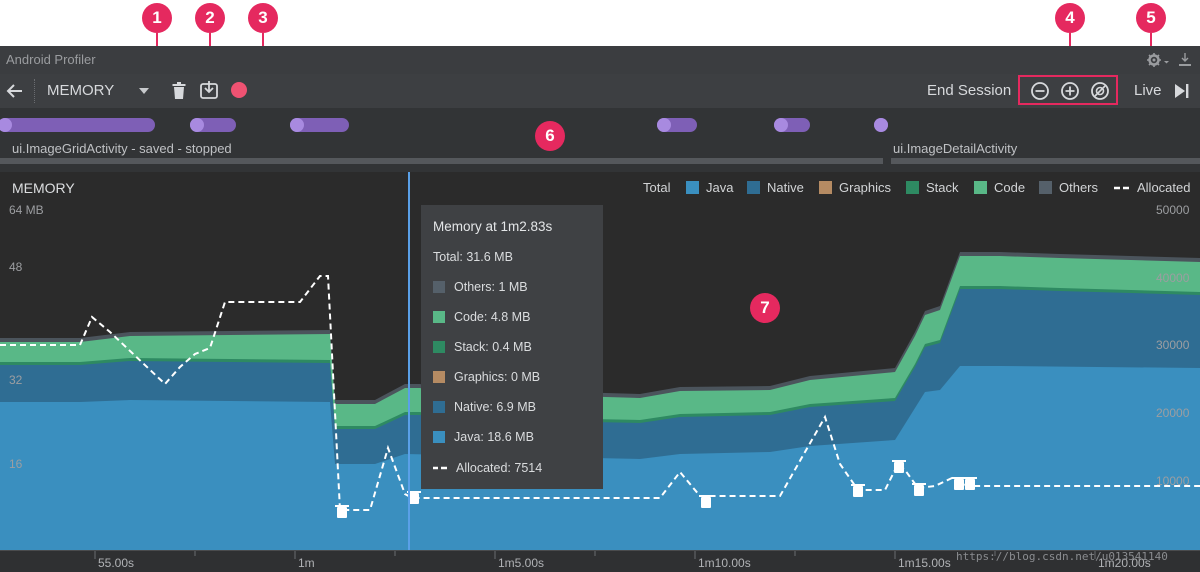 The height and width of the screenshot is (572, 1200). What do you see at coordinates (493, 347) in the screenshot?
I see `tooltip-stack-text: Stack: 0.4 MB` at bounding box center [493, 347].